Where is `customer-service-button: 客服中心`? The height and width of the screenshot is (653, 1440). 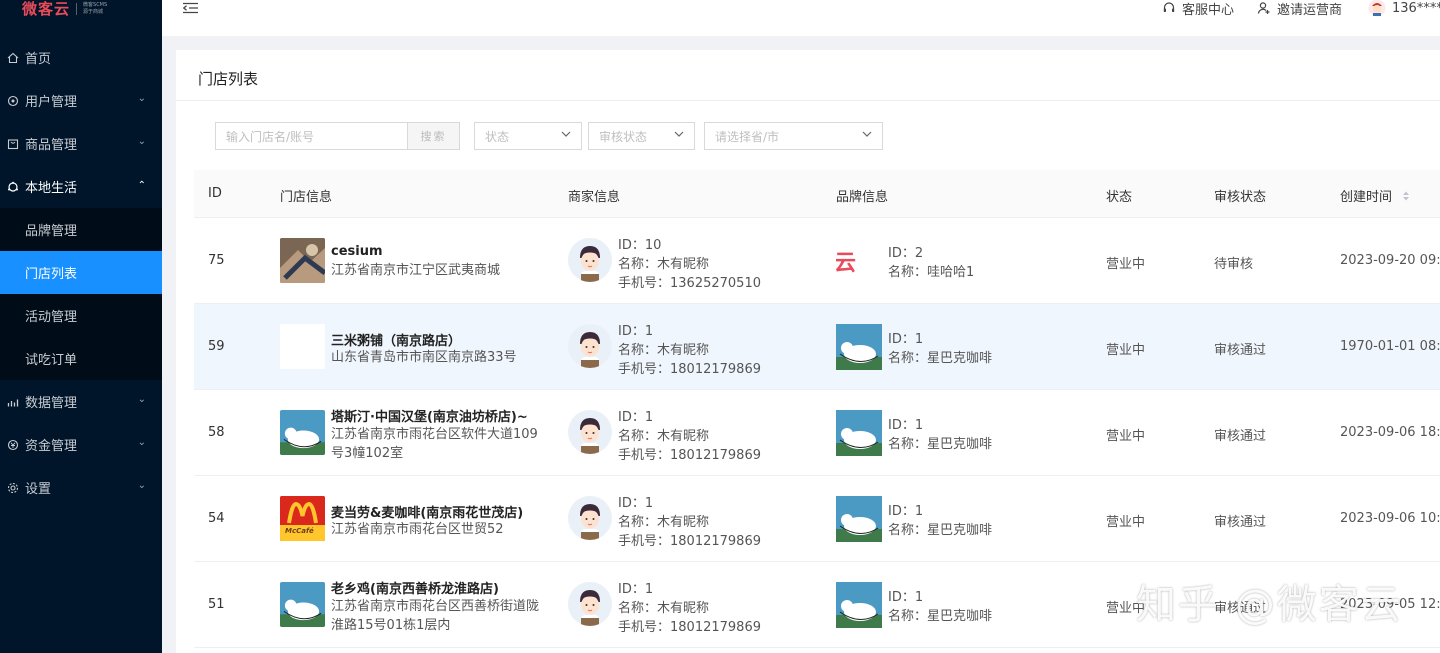 customer-service-button: 客服中心 is located at coordinates (1198, 9).